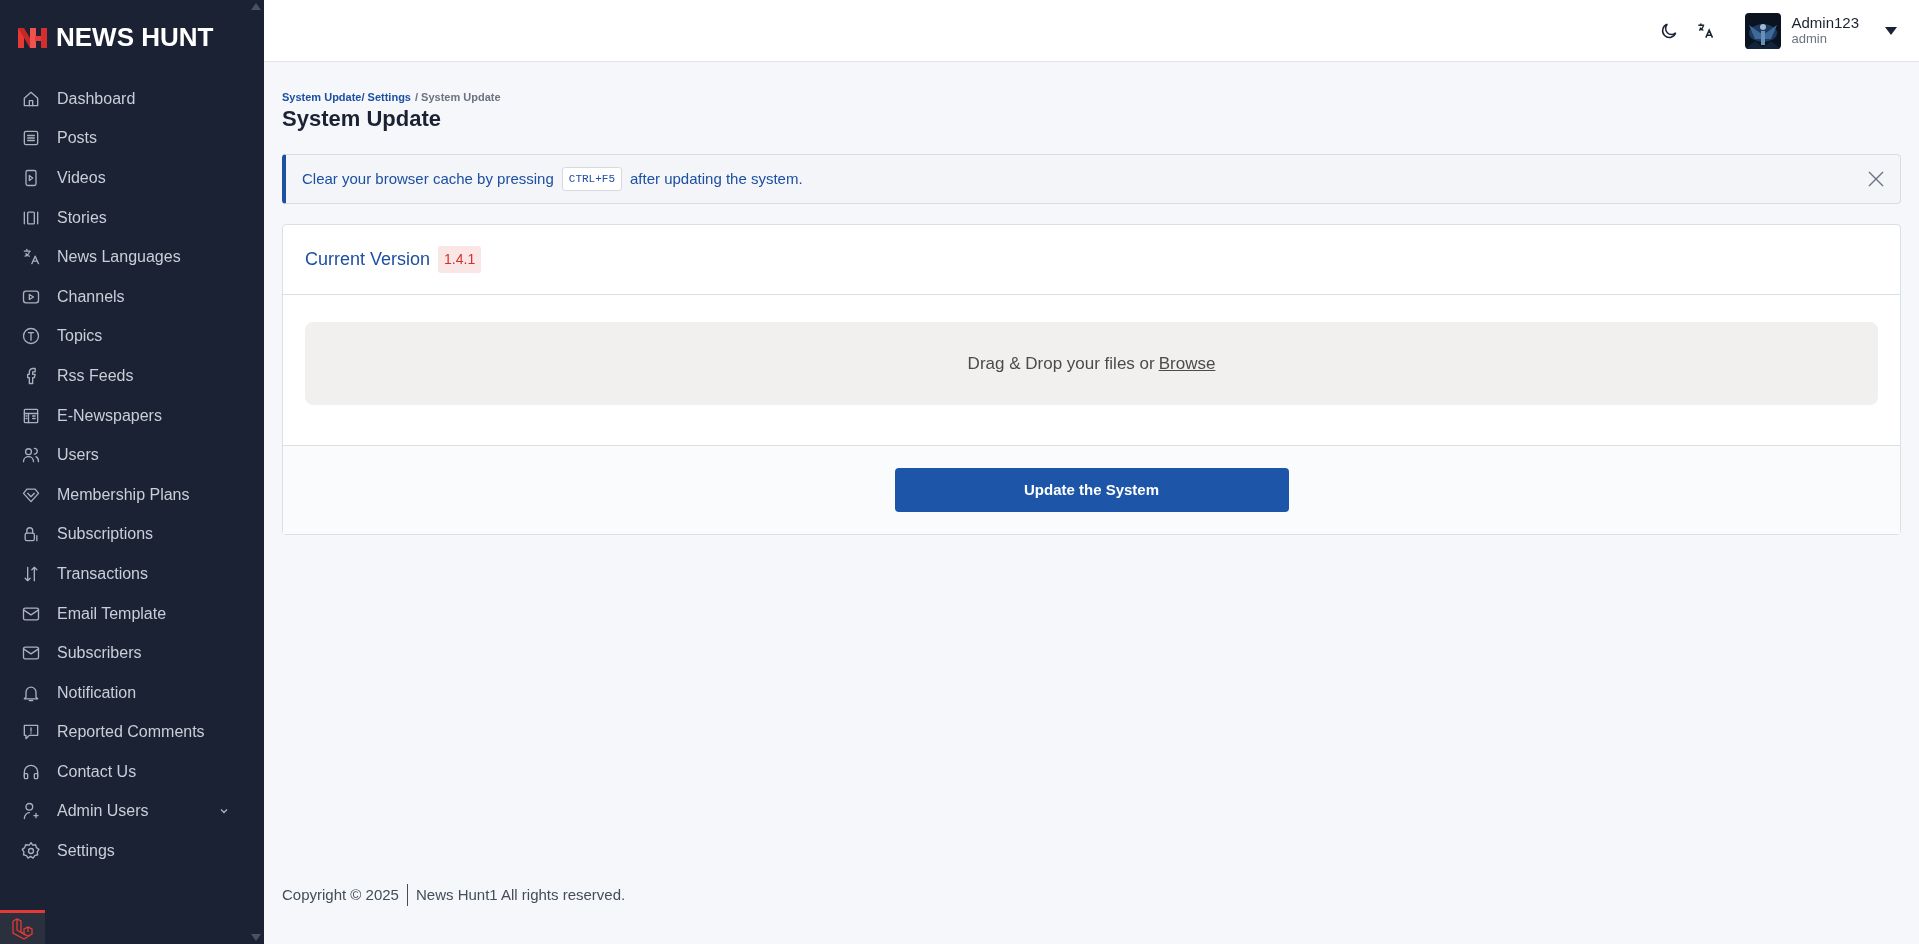 Image resolution: width=1919 pixels, height=944 pixels. I want to click on footer-text: News Hunt1 All rights reserved., so click(520, 894).